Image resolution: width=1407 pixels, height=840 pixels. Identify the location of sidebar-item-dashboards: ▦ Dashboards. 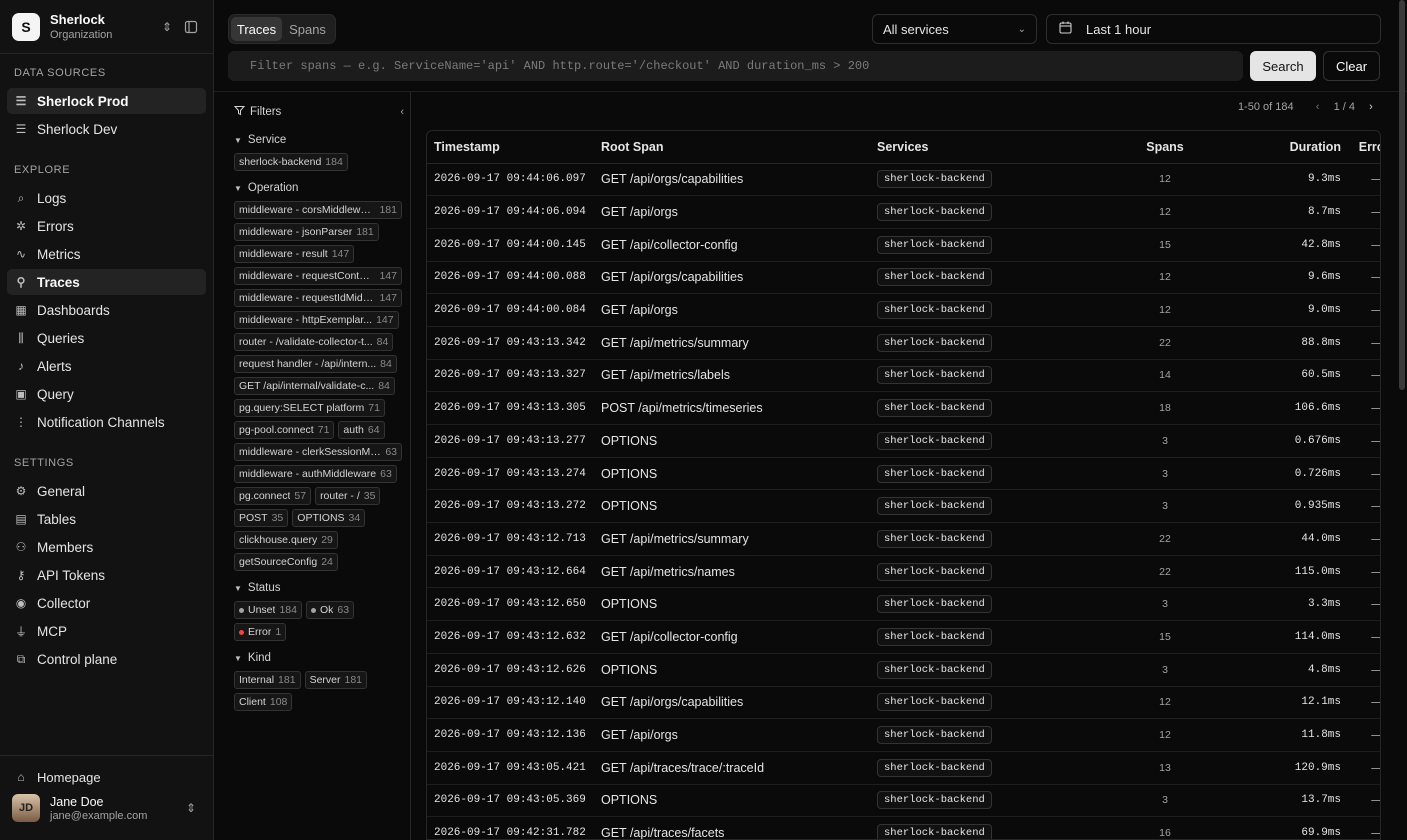
(106, 310).